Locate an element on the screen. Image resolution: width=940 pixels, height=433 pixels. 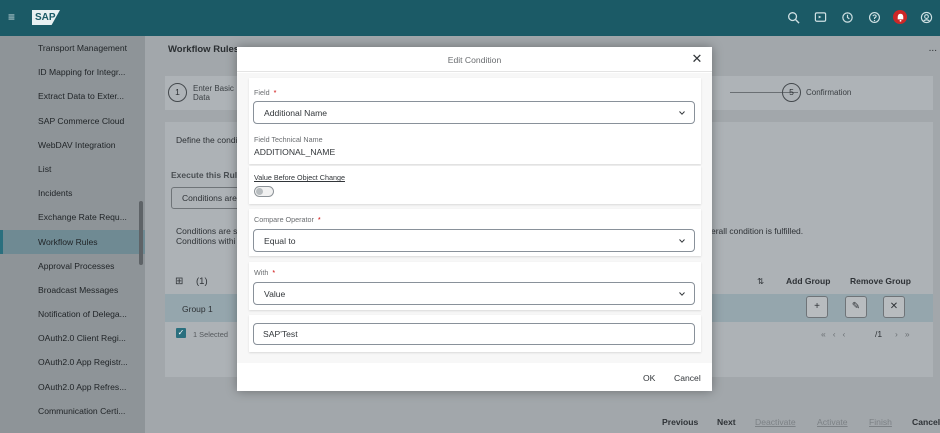
value-before-toggle is located at coordinates (264, 191).